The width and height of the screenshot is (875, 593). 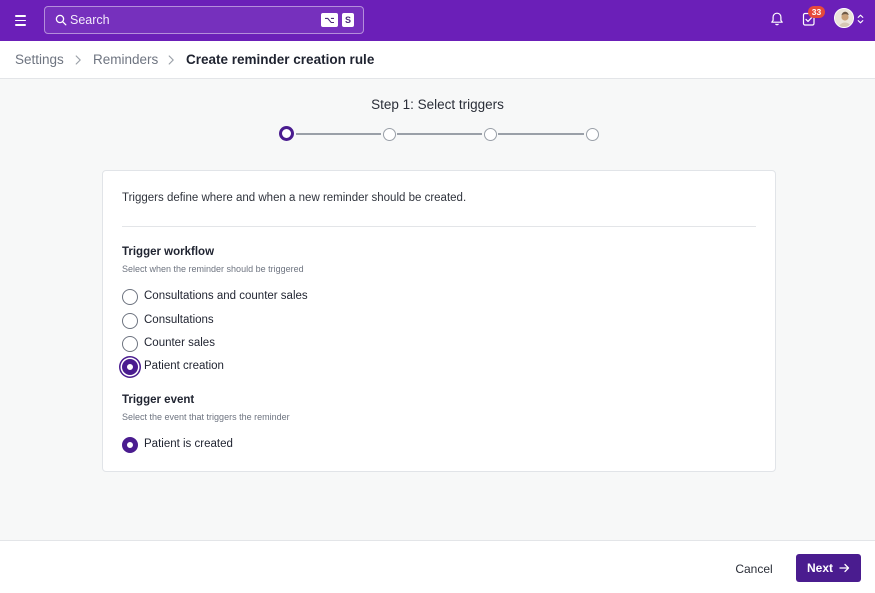 What do you see at coordinates (329, 20) in the screenshot?
I see `shortcut-option-key: ⌥` at bounding box center [329, 20].